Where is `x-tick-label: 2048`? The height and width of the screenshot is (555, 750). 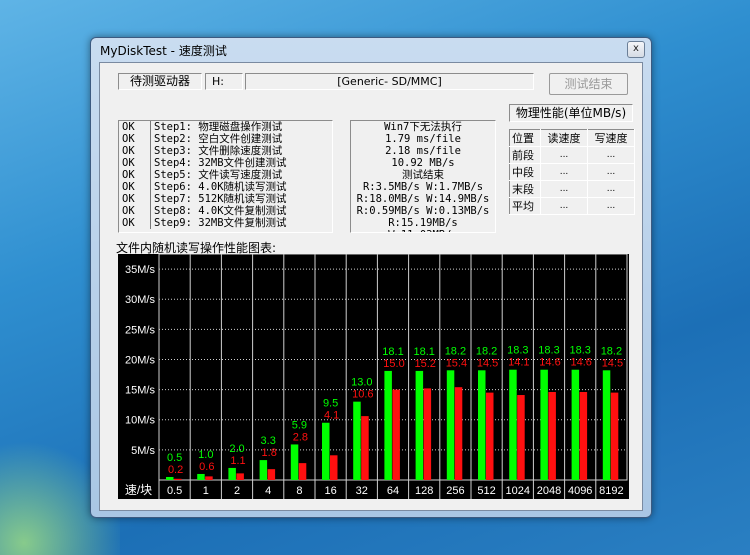
x-tick-label: 2048 is located at coordinates (549, 491).